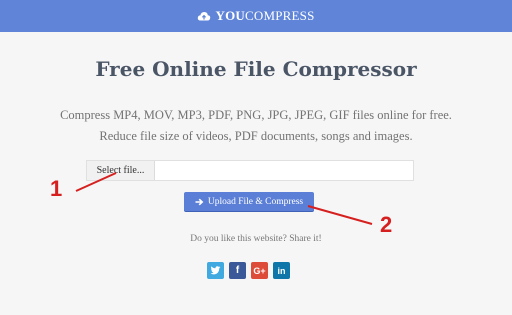 This screenshot has width=512, height=315. Describe the element at coordinates (255, 201) in the screenshot. I see `upload-compress-label: Upload File & Compress` at that location.